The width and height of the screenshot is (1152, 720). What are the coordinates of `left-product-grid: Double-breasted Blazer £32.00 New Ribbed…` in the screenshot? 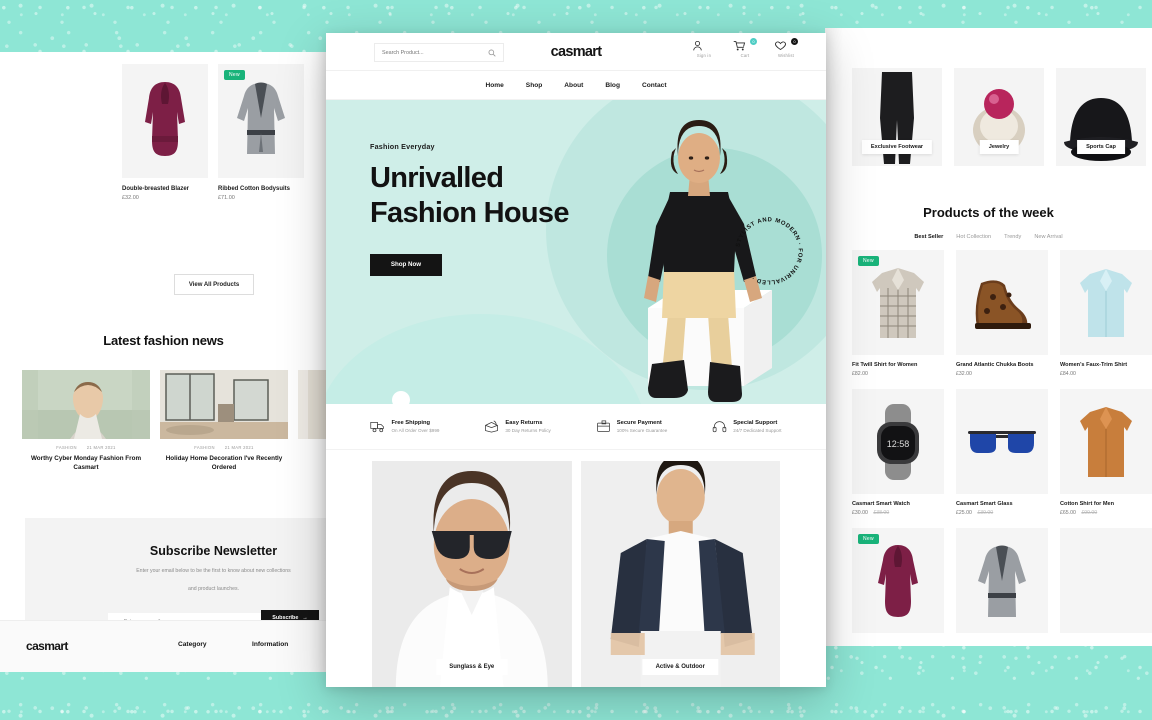 It's located at (213, 132).